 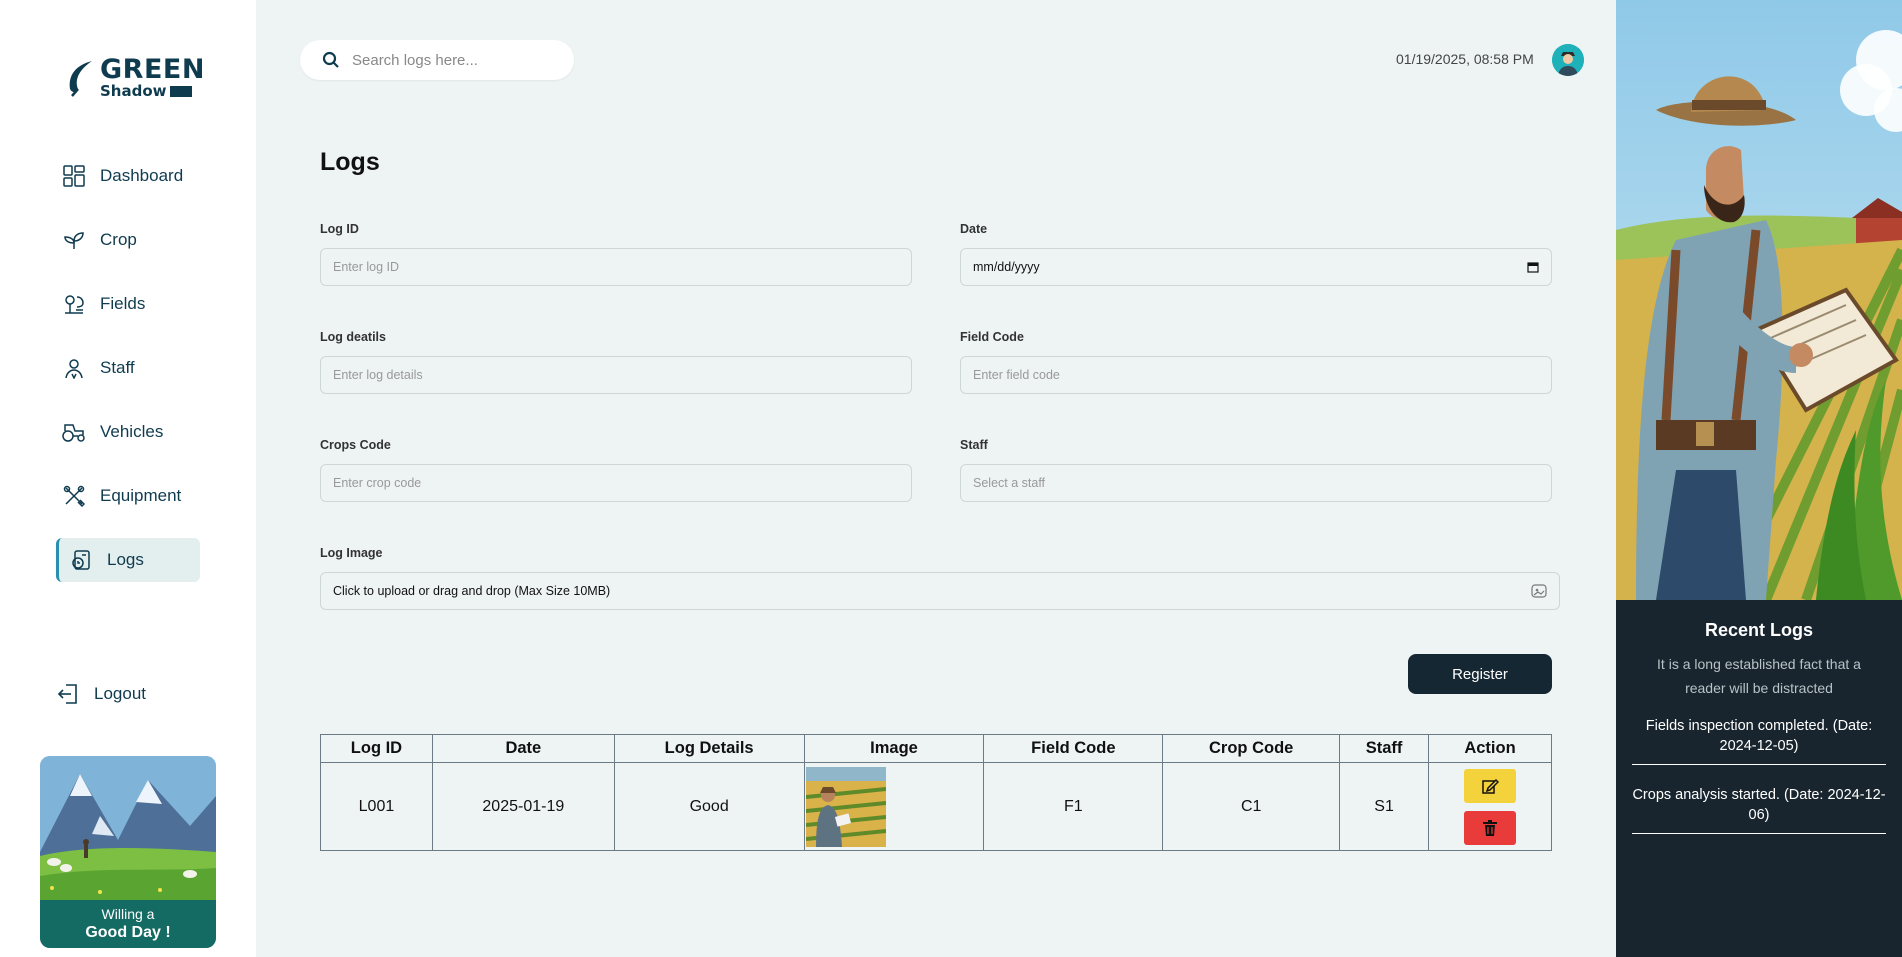 What do you see at coordinates (133, 91) in the screenshot?
I see `brand-name-bottom: Shadow` at bounding box center [133, 91].